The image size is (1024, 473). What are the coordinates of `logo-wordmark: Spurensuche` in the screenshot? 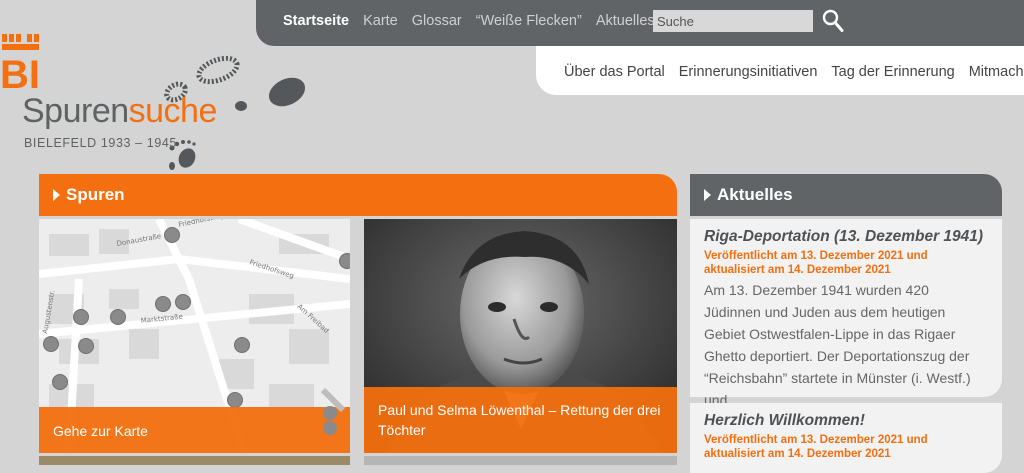 It's located at (119, 111).